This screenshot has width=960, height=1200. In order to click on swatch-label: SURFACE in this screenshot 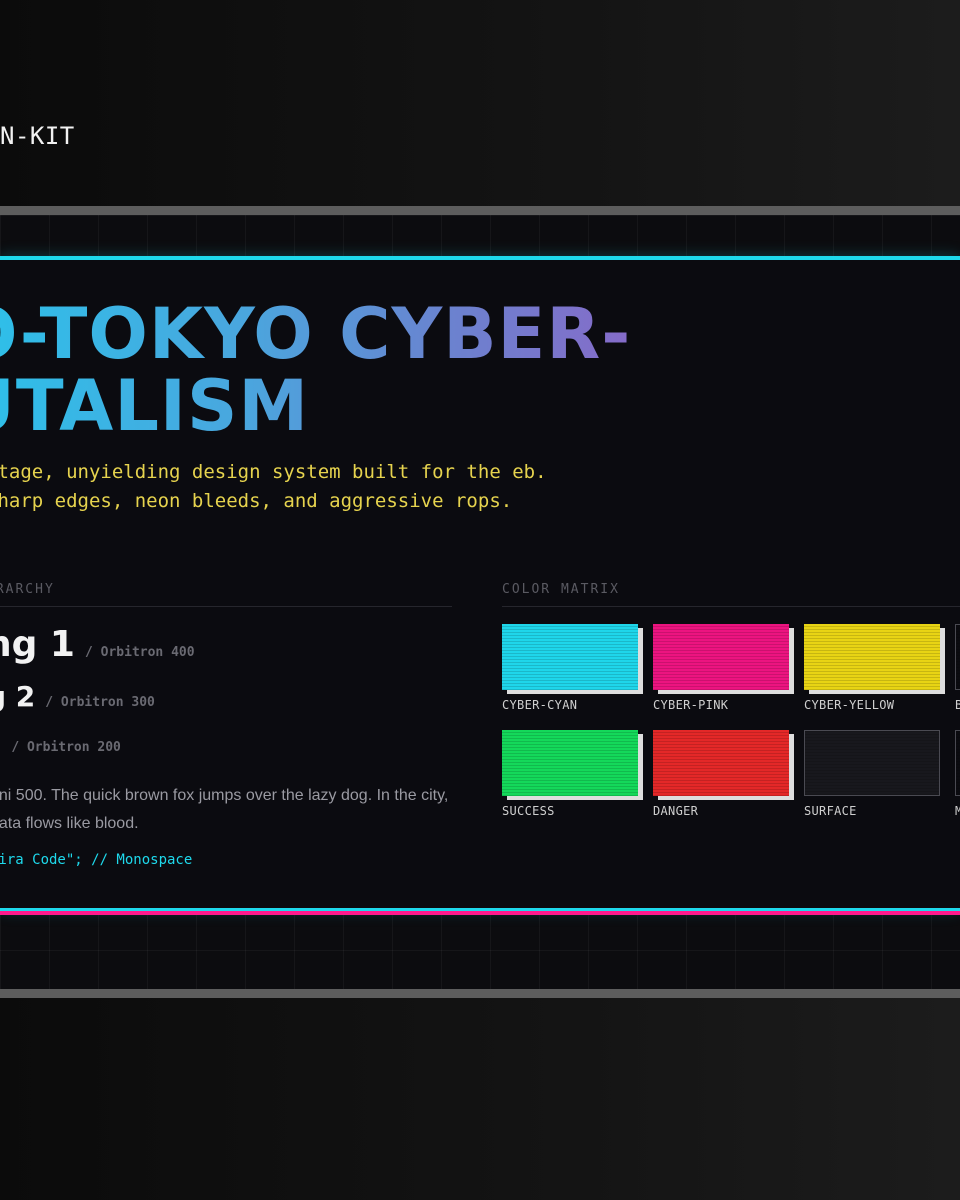, I will do `click(830, 811)`.